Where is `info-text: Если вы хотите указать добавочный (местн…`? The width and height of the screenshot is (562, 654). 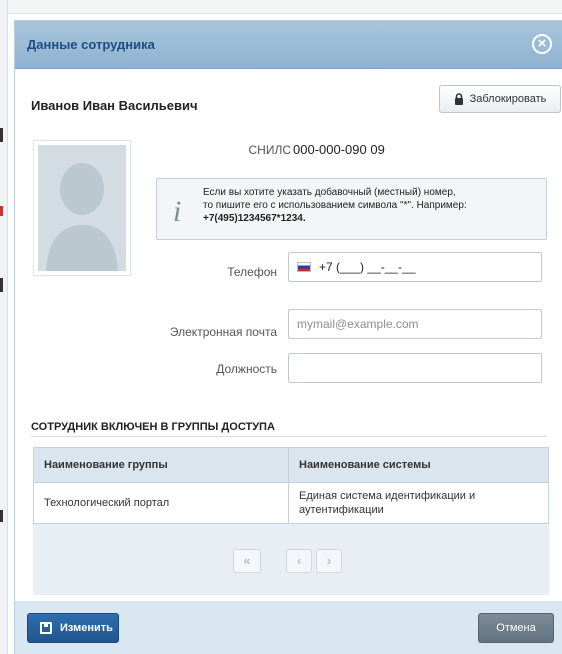
info-text: Если вы хотите указать добавочный (местн… is located at coordinates (371, 205).